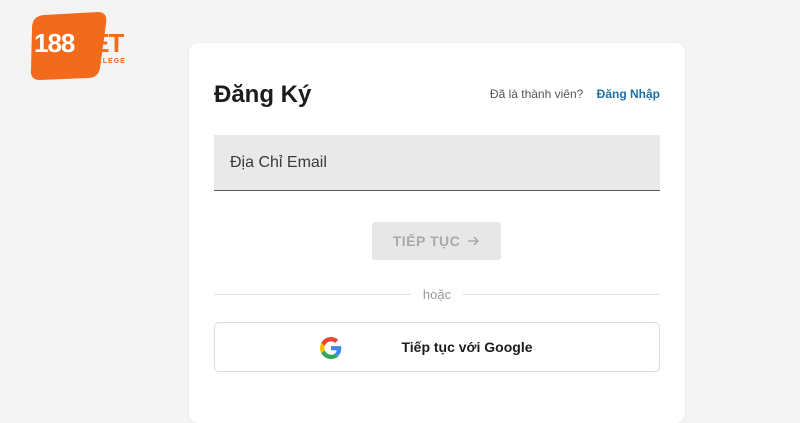 This screenshot has height=423, width=800. Describe the element at coordinates (467, 347) in the screenshot. I see `google-label: Tiếp tục với Google` at that location.